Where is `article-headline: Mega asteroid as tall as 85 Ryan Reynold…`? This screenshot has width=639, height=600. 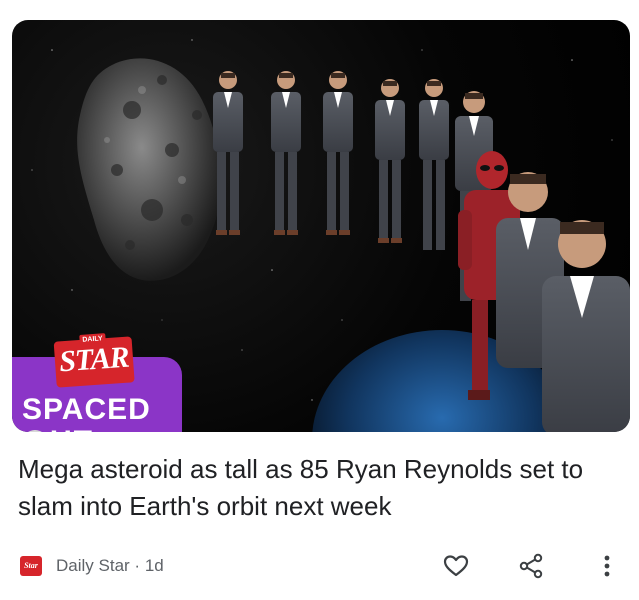
article-headline: Mega asteroid as tall as 85 Ryan Reynold… is located at coordinates (323, 488).